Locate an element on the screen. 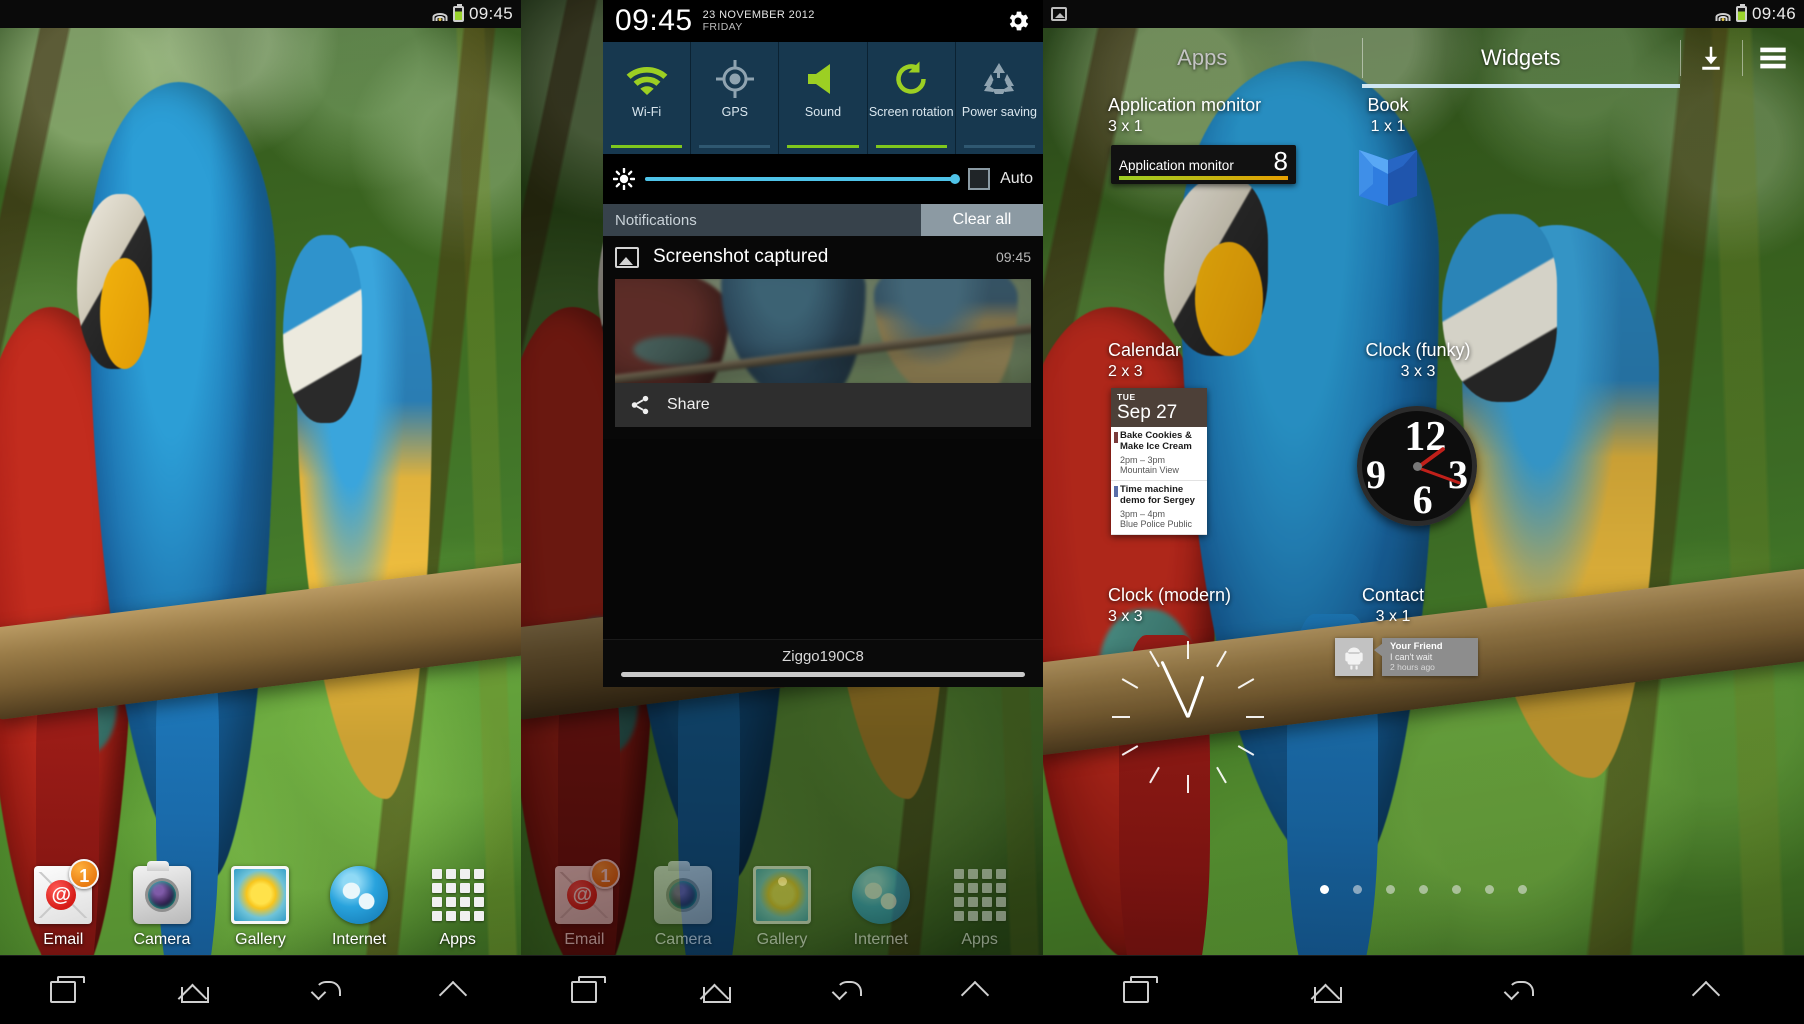  widget-preview-clock-modern is located at coordinates (1187, 715).